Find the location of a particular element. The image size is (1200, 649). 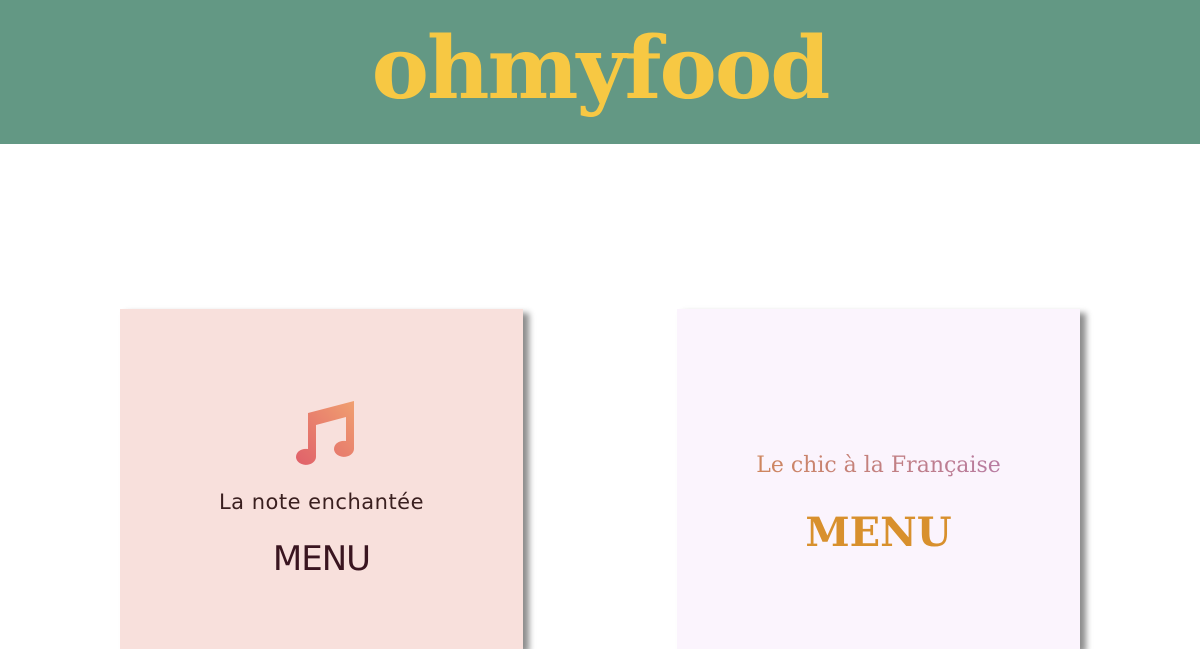

site-logo: ohmyfood is located at coordinates (601, 69).